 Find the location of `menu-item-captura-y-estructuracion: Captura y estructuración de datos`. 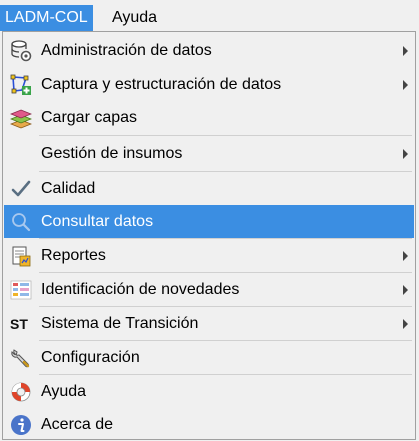

menu-item-captura-y-estructuracion: Captura y estructuración de datos is located at coordinates (209, 84).